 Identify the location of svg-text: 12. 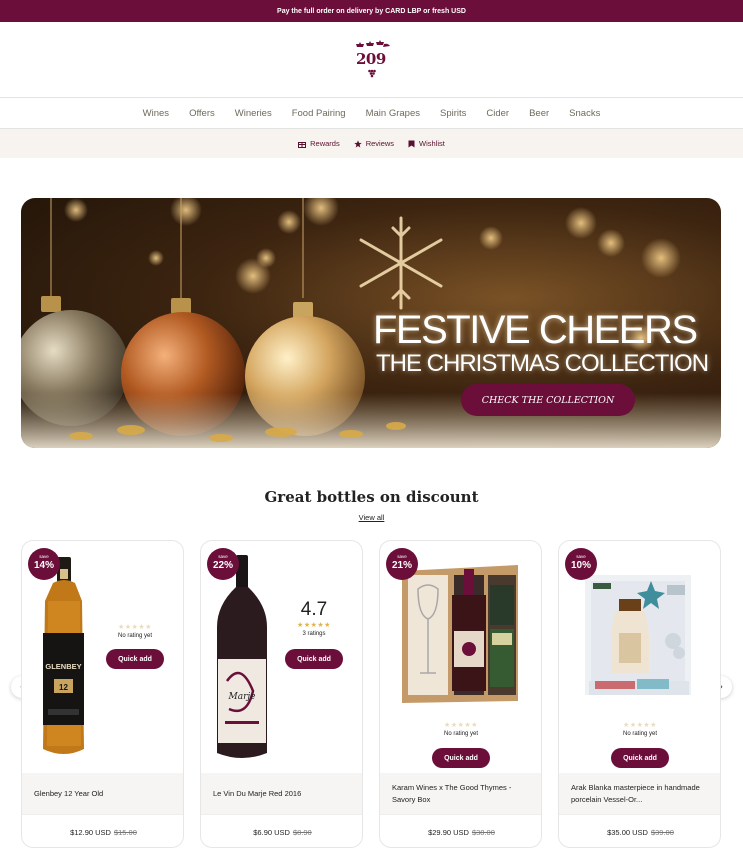
(63, 687).